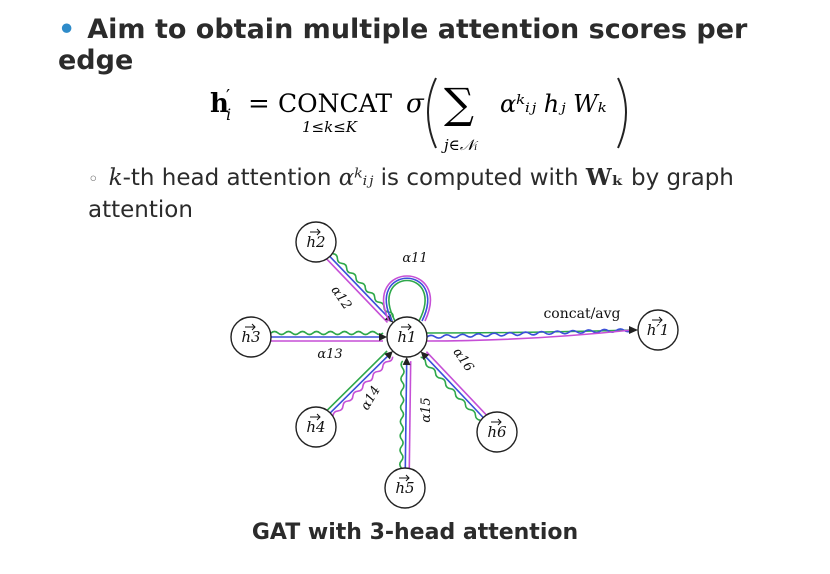  What do you see at coordinates (250, 337) in the screenshot?
I see `node-h3-label: h3` at bounding box center [250, 337].